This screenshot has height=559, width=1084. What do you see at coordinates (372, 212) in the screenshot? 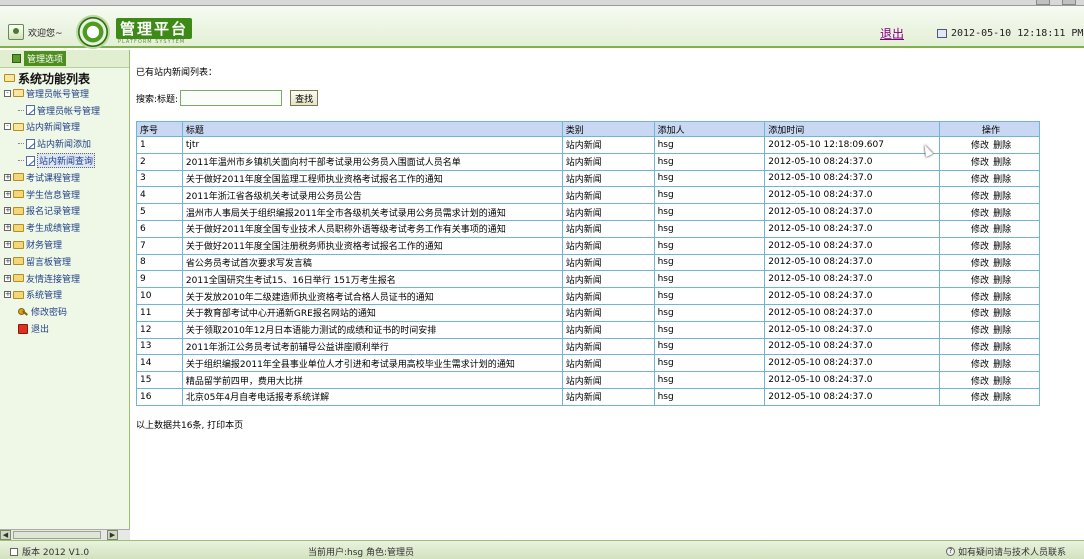
I see `cell-title: 温州市人事局关于组织编报2011年全市各级机关考试录用公务员需求计划的通知` at bounding box center [372, 212].